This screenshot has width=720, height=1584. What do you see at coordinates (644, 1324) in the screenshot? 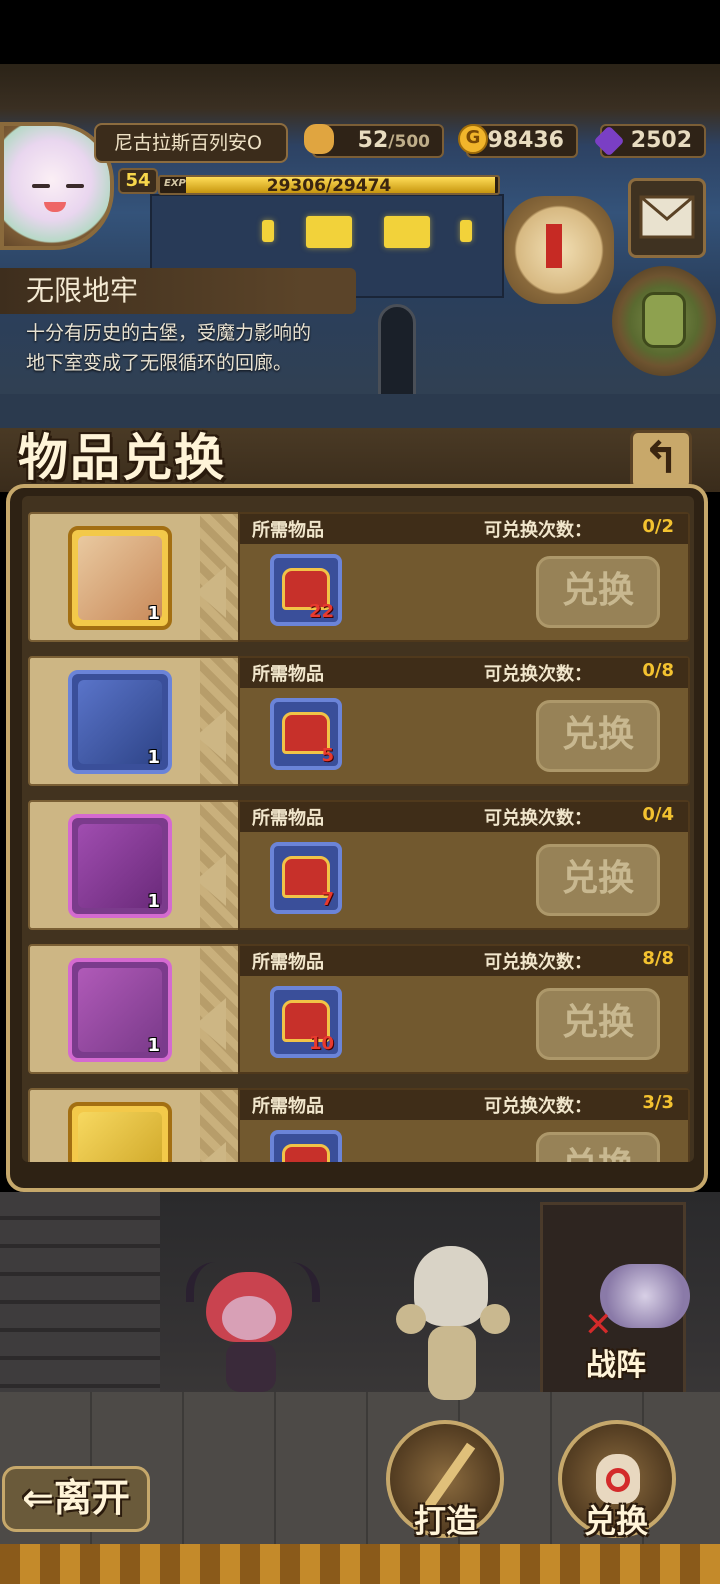
I see `formation-button: ✕ 战阵` at bounding box center [644, 1324].